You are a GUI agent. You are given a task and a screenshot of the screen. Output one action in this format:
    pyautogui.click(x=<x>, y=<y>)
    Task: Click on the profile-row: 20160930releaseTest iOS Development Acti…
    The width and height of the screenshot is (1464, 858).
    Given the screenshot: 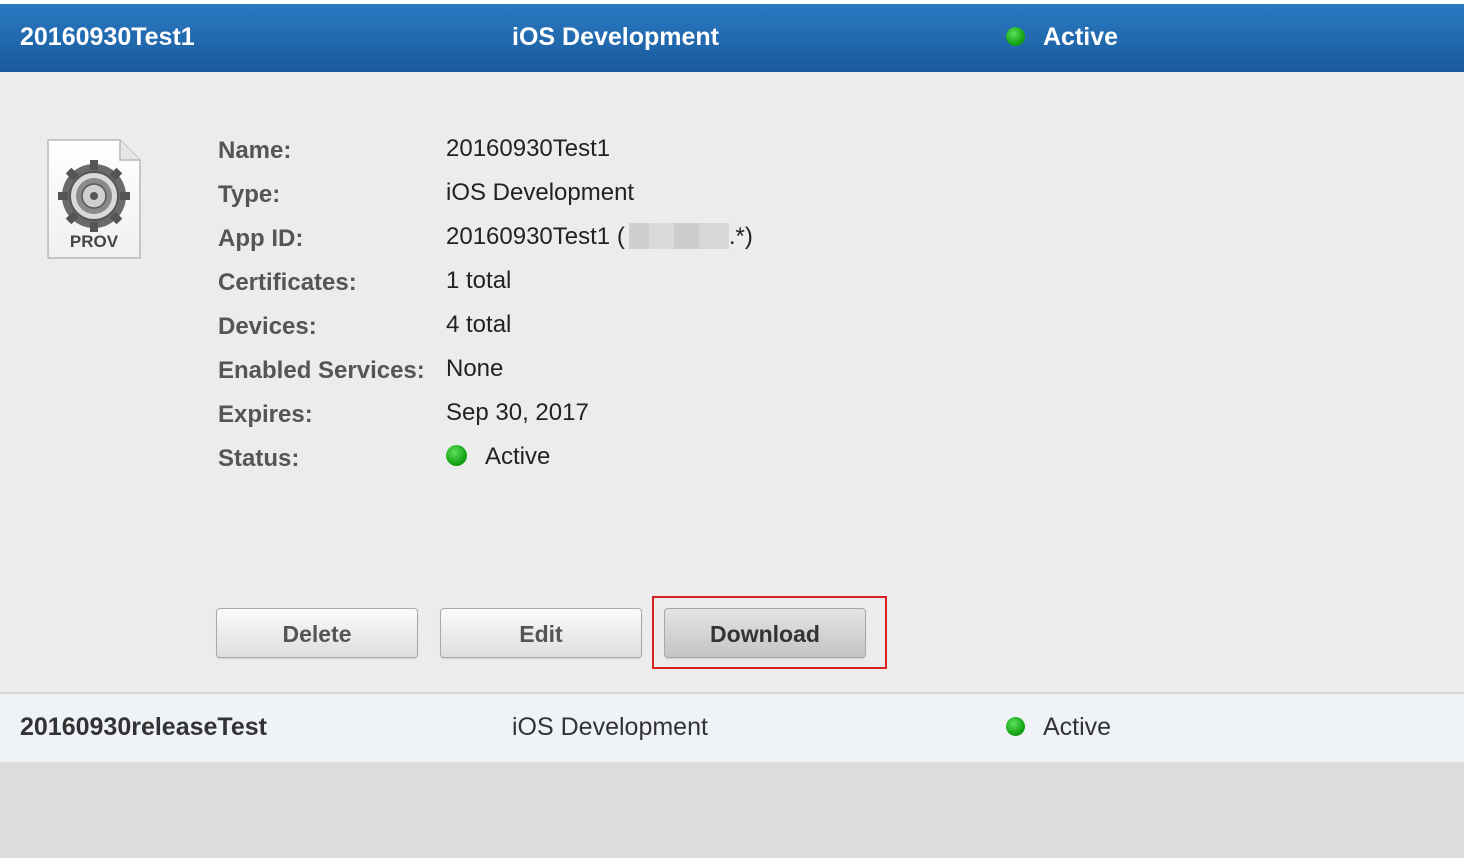 What is the action you would take?
    pyautogui.click(x=732, y=728)
    